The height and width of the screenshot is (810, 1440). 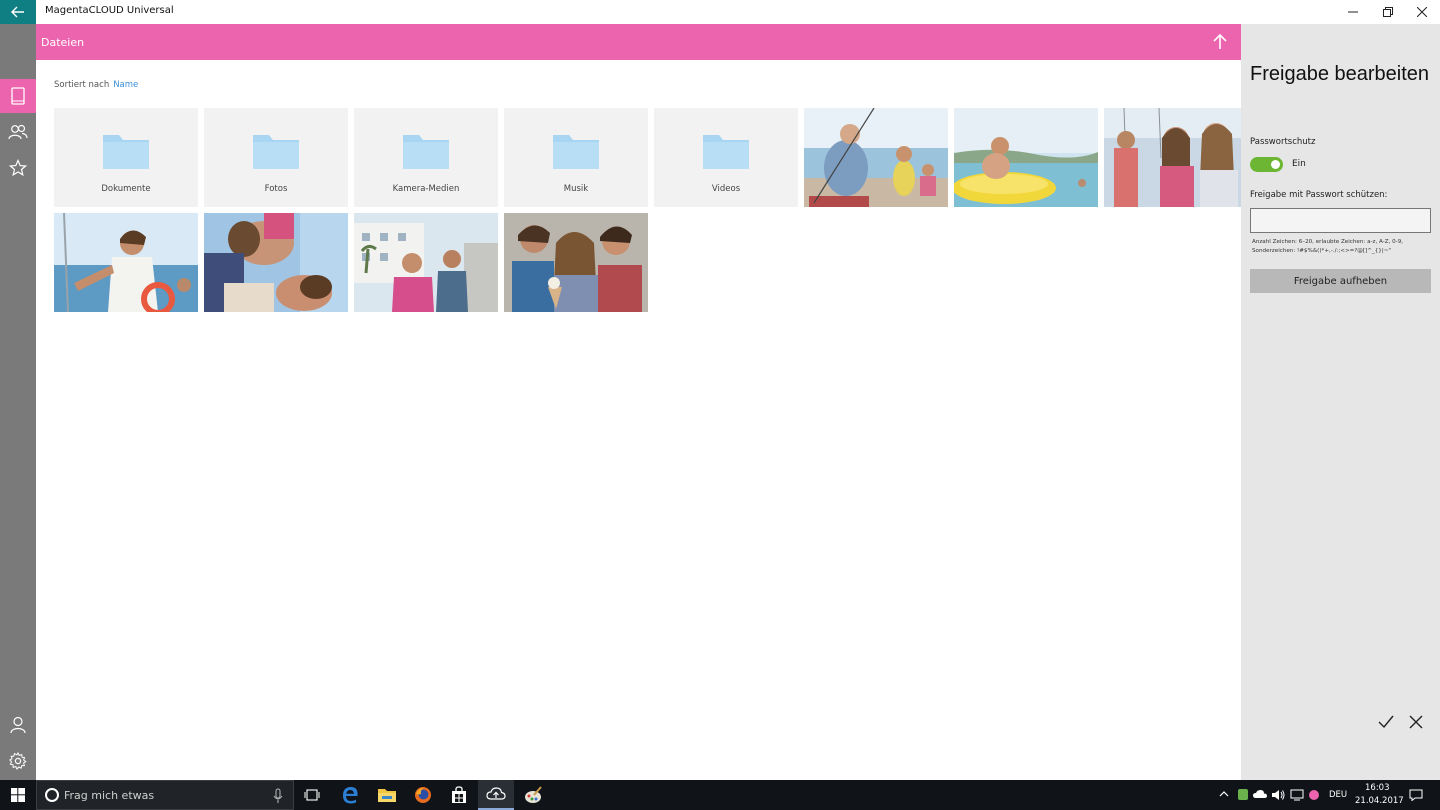 I want to click on back-button, so click(x=18, y=12).